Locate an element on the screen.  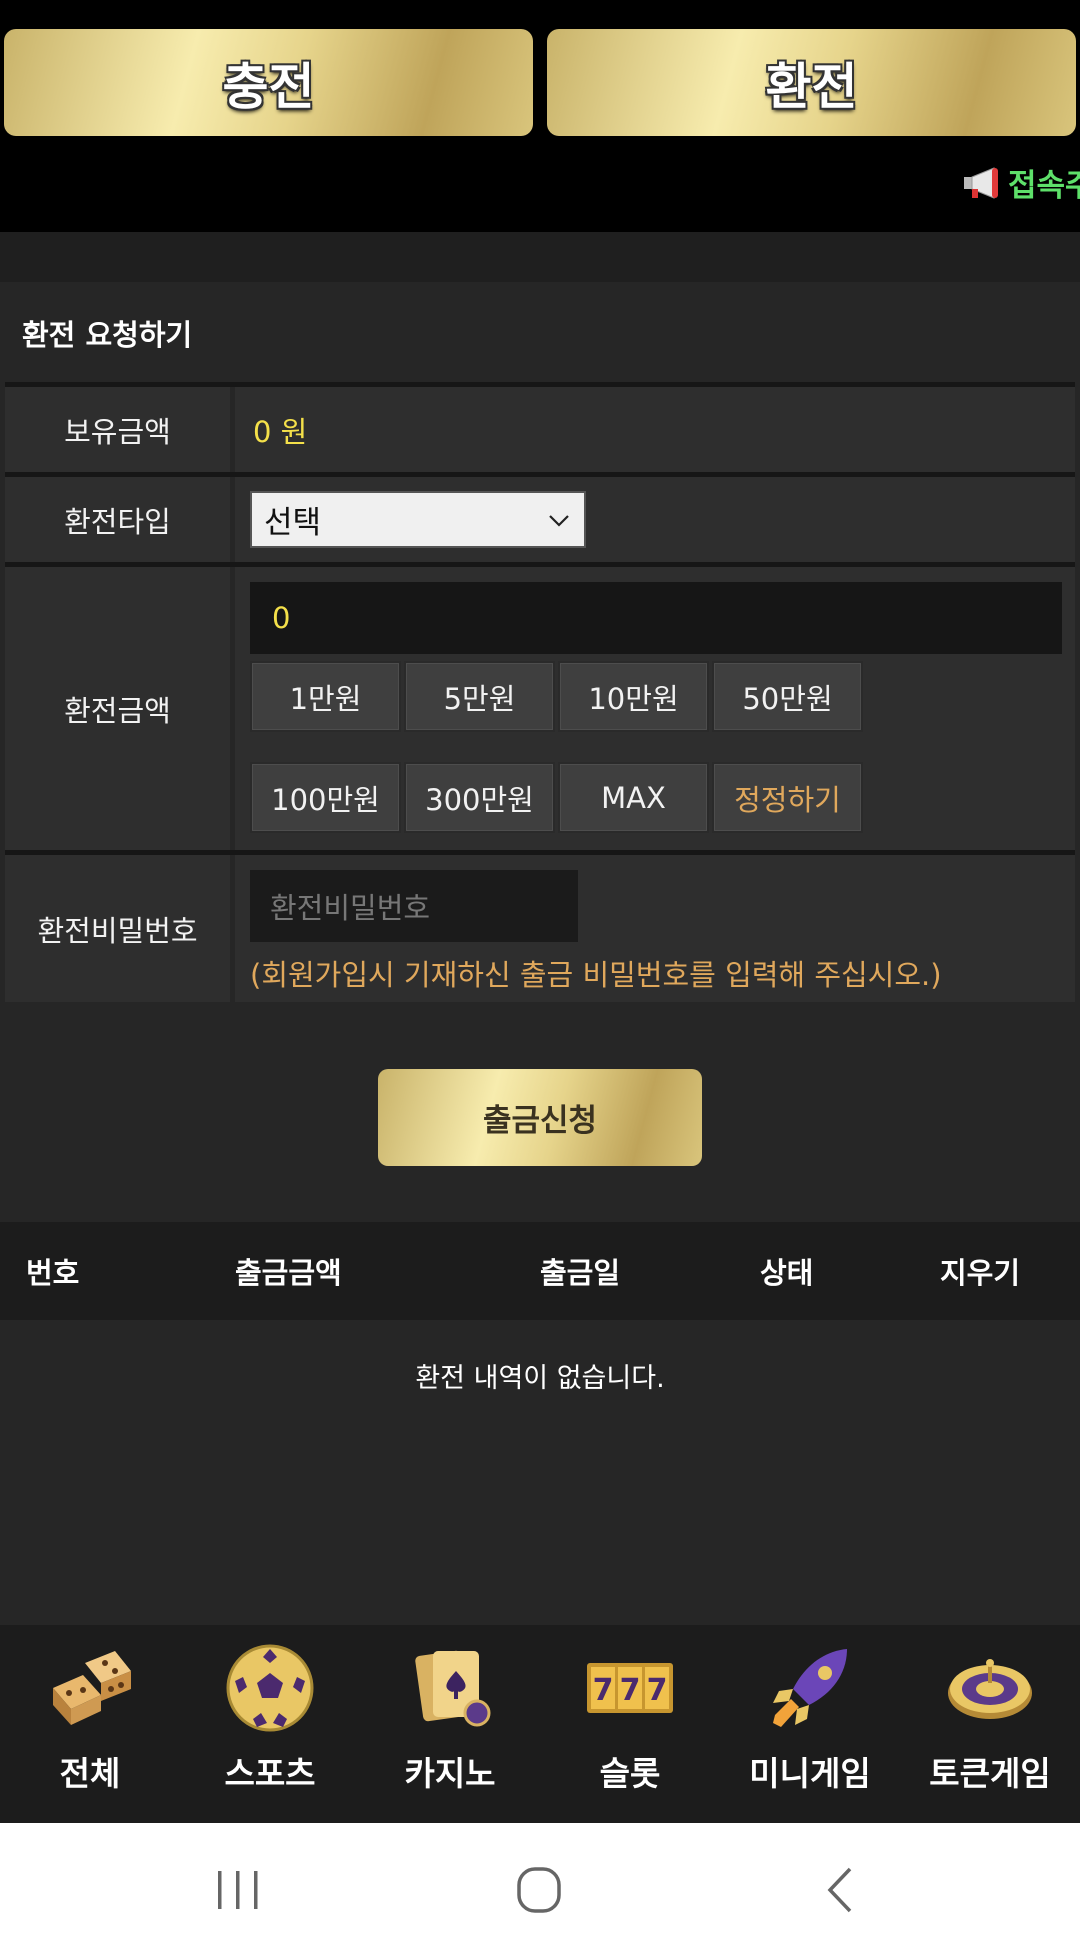
history-table-header: 번호 출금금액 출금일 상태 지우기 is located at coordinates (540, 1271).